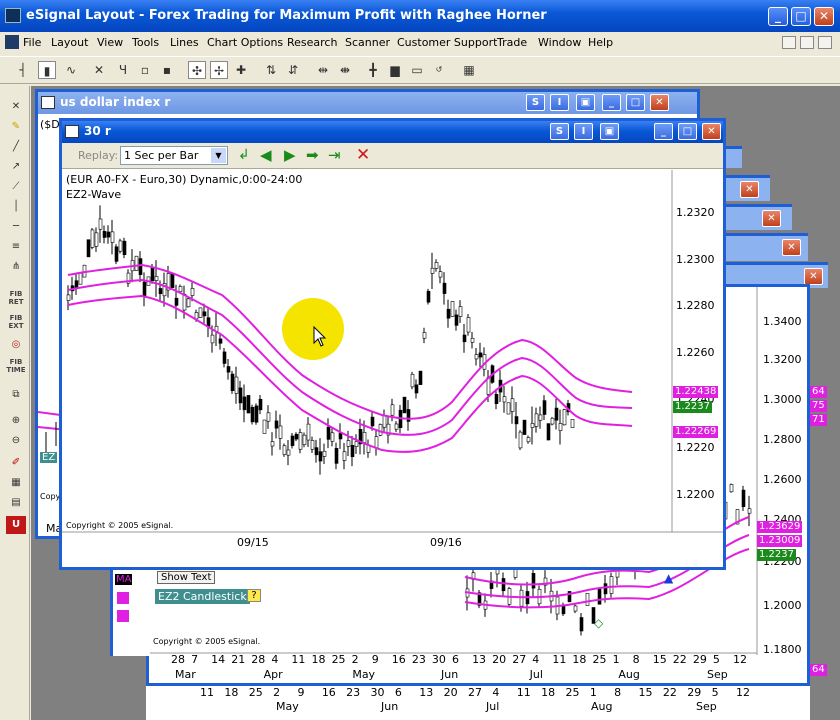  What do you see at coordinates (16, 267) in the screenshot?
I see `pitchfork-icon: ⋔` at bounding box center [16, 267].